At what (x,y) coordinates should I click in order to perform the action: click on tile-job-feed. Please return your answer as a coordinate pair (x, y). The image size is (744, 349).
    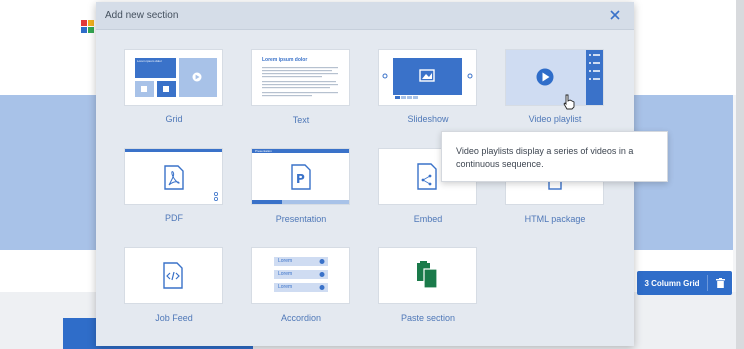
    Looking at the image, I should click on (173, 275).